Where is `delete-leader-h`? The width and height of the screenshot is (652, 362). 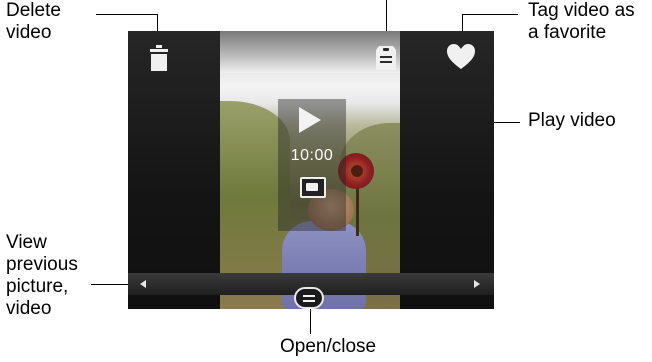 delete-leader-h is located at coordinates (126, 14).